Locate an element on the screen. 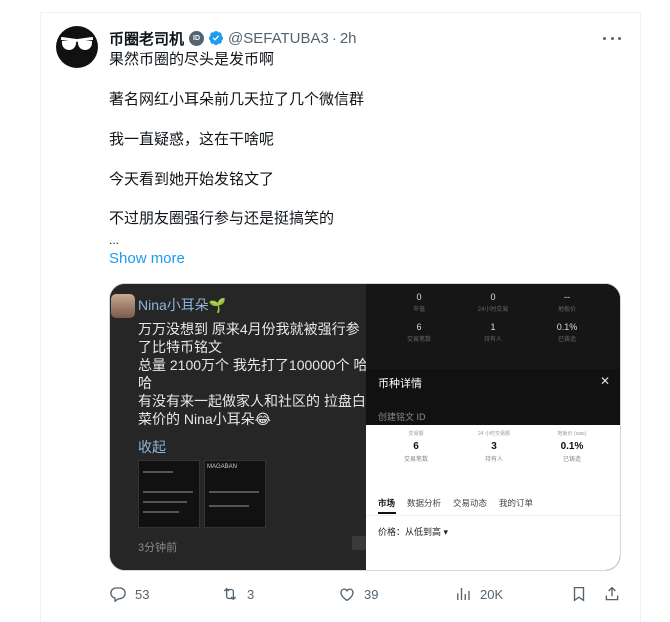 The image size is (670, 622). collapse-link: 收起 is located at coordinates (152, 447).